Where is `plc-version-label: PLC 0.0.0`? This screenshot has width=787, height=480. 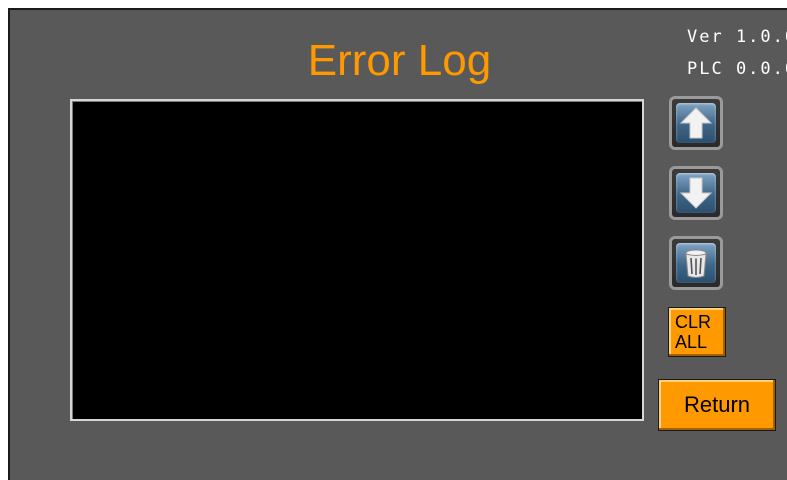
plc-version-label: PLC 0.0.0 is located at coordinates (737, 69).